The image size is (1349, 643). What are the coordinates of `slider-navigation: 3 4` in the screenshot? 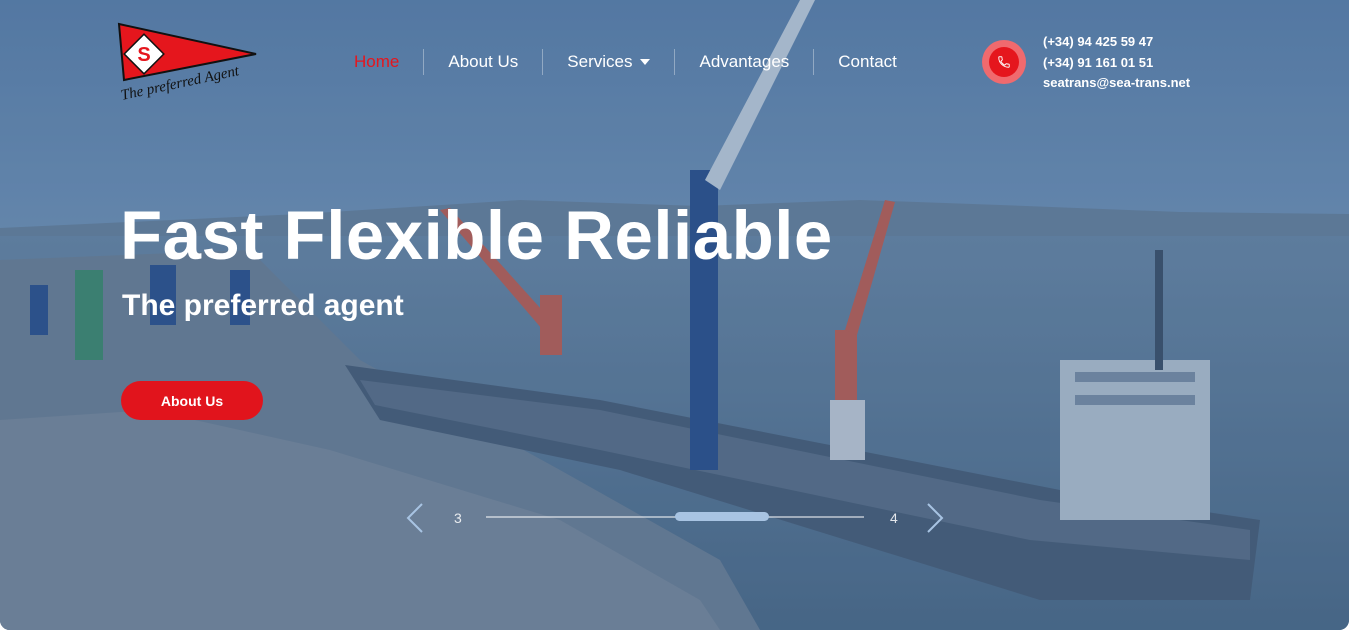 It's located at (675, 518).